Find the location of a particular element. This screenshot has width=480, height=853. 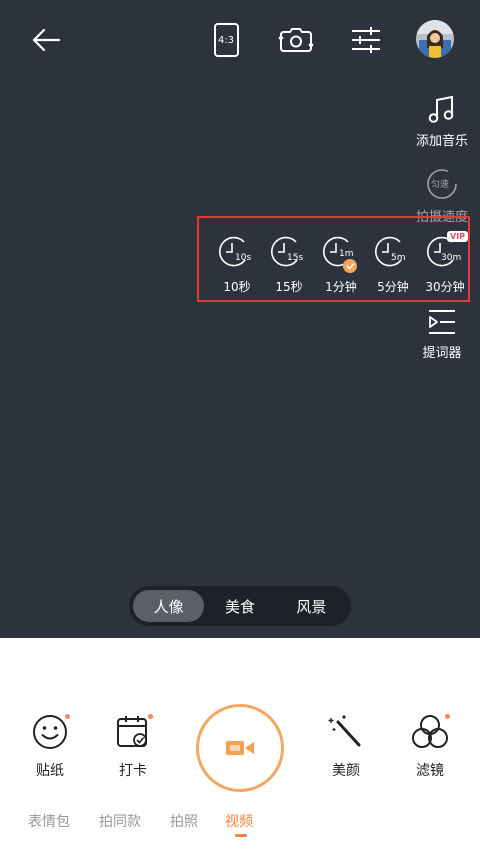

aspect-ratio-label: 4:3 is located at coordinates (226, 40).